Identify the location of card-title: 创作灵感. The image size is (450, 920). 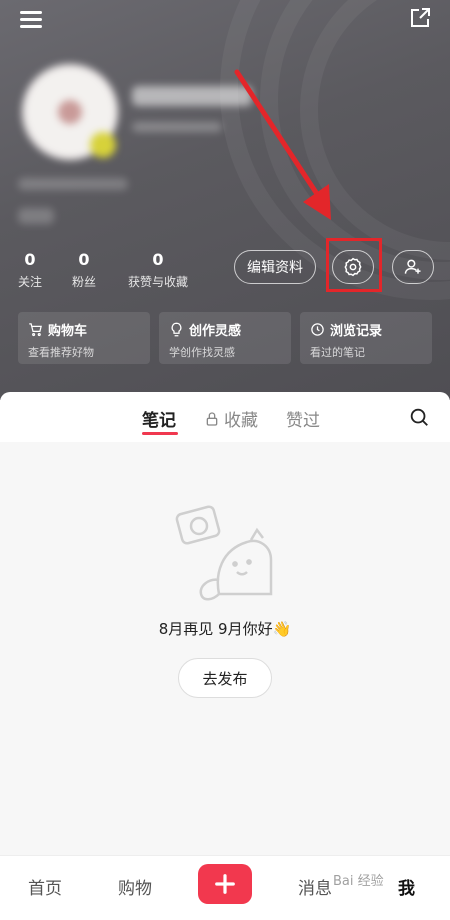
(215, 331).